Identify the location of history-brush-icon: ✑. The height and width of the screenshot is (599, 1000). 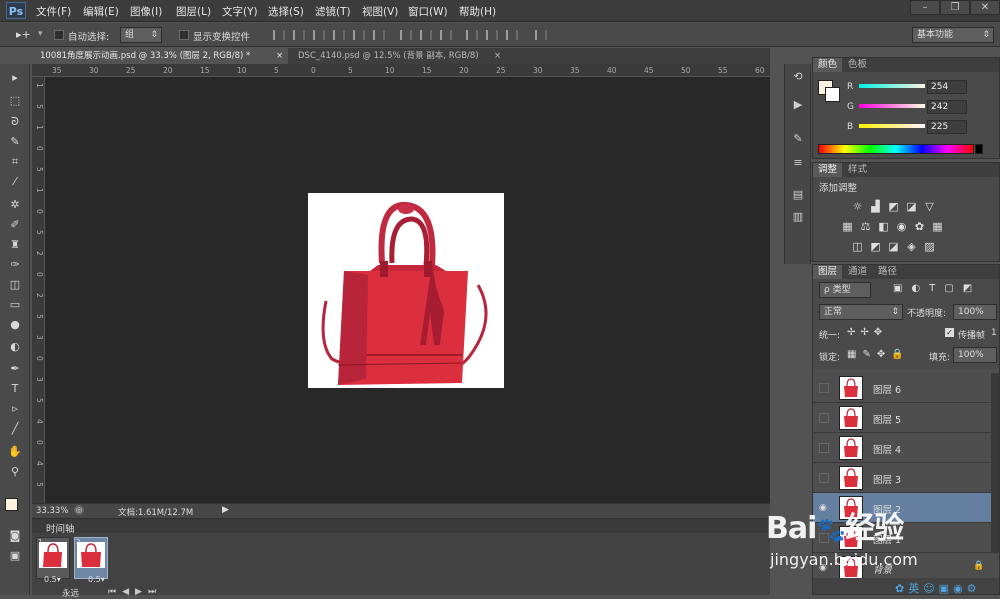
(15, 265).